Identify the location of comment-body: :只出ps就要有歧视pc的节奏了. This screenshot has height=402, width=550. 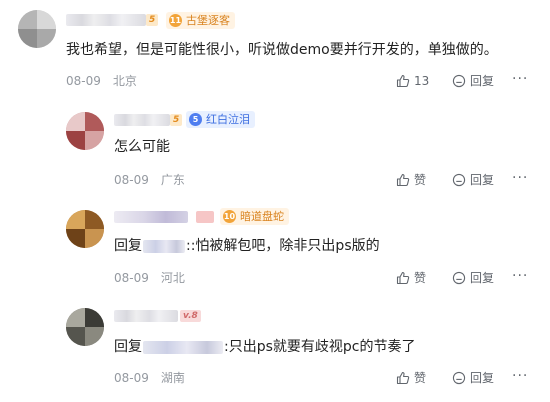
(320, 347).